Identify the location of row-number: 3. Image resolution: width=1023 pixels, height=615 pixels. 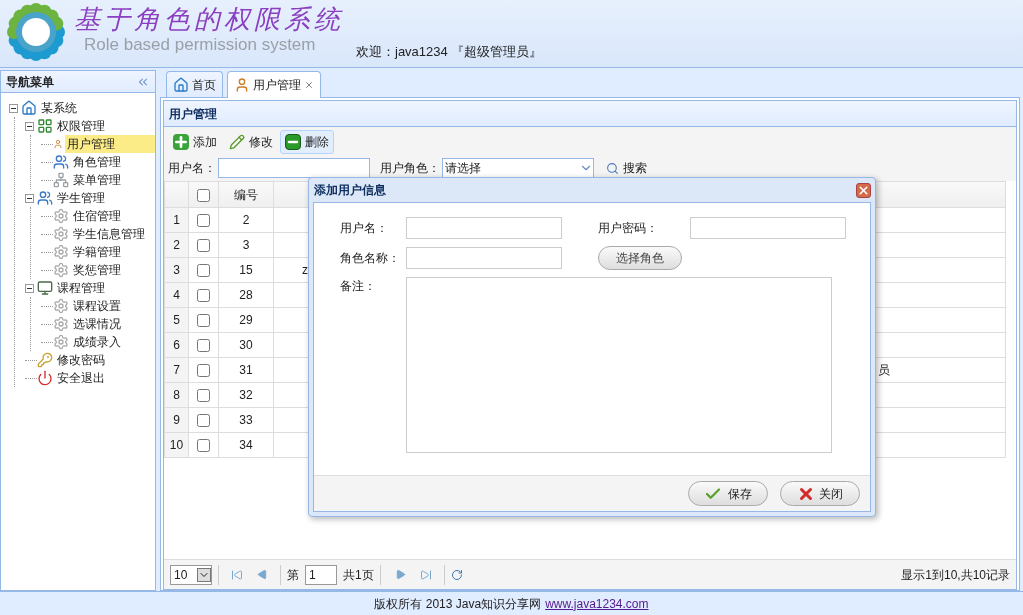
(176, 270).